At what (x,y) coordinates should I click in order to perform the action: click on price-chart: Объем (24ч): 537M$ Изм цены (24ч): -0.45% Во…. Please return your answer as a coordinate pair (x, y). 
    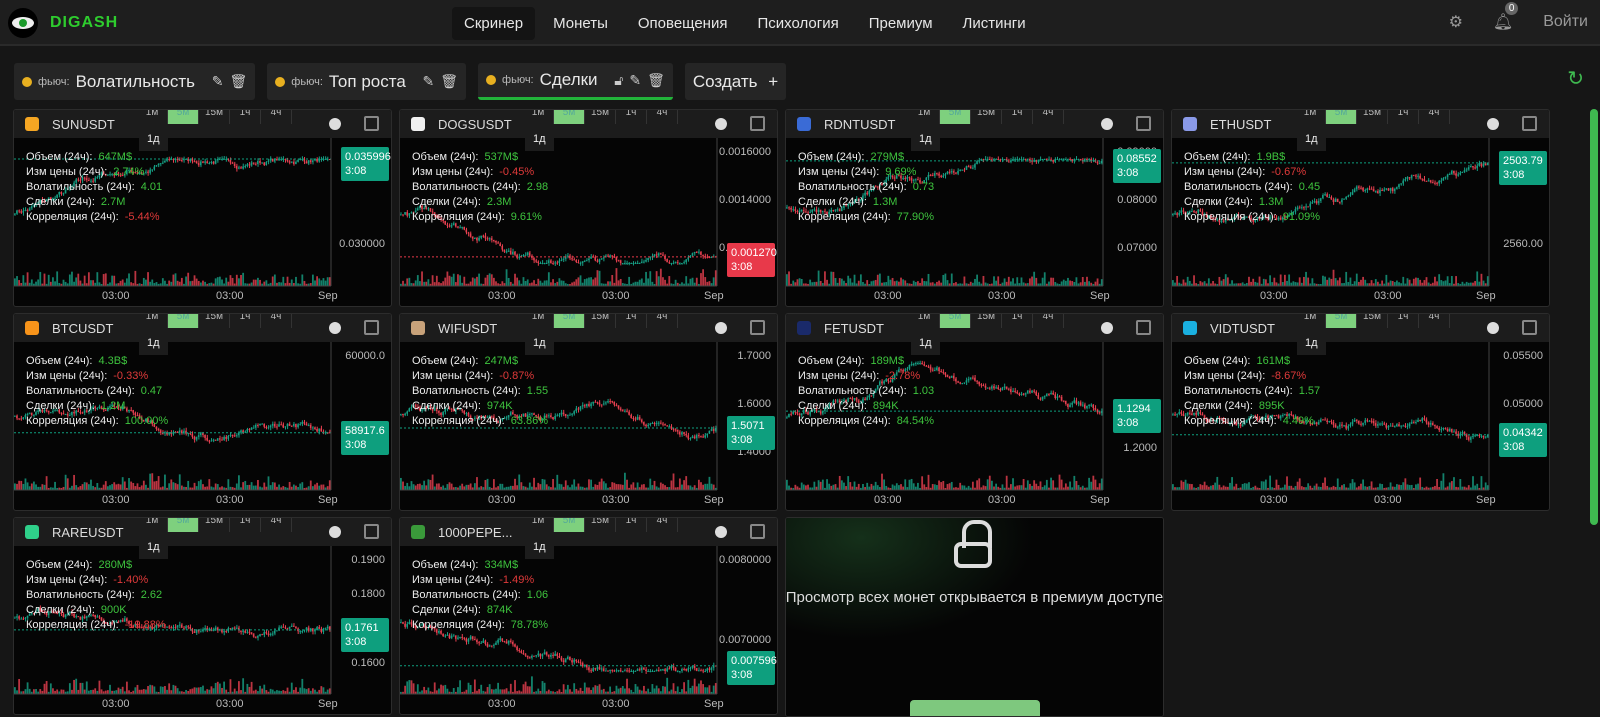
    Looking at the image, I should click on (588, 222).